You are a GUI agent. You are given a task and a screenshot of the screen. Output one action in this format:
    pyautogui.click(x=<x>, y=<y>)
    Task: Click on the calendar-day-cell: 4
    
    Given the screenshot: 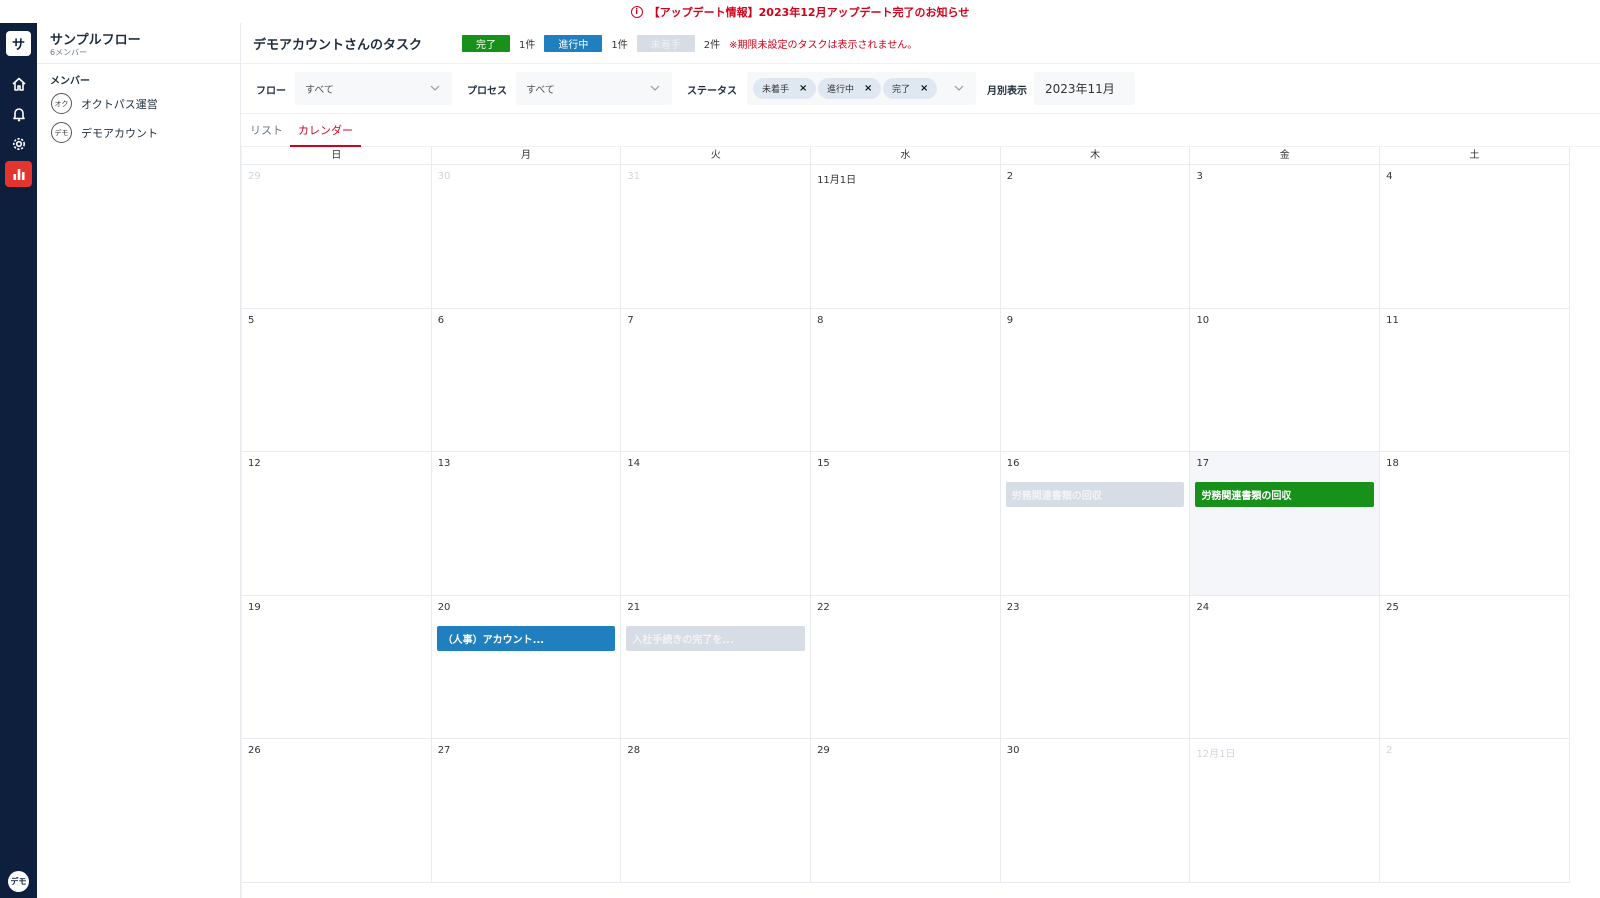 What is the action you would take?
    pyautogui.click(x=1475, y=236)
    